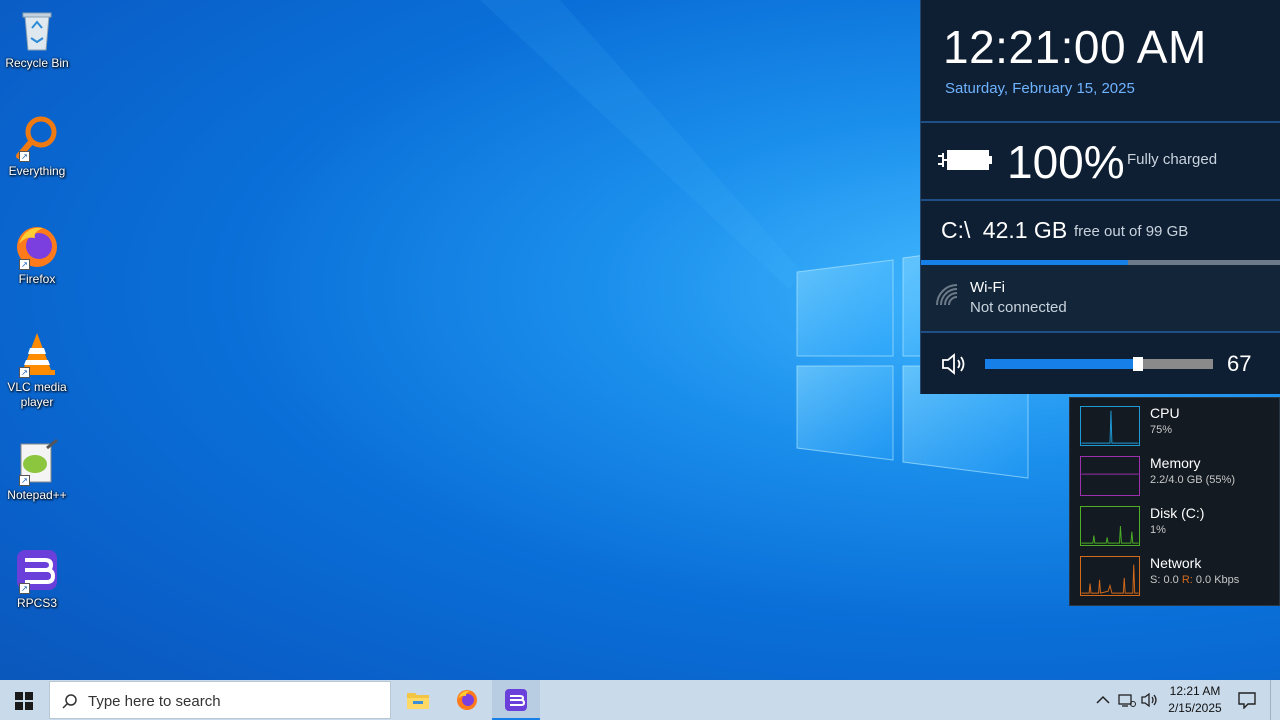 The image size is (1280, 720). What do you see at coordinates (1175, 463) in the screenshot?
I see `perf-title: Memory` at bounding box center [1175, 463].